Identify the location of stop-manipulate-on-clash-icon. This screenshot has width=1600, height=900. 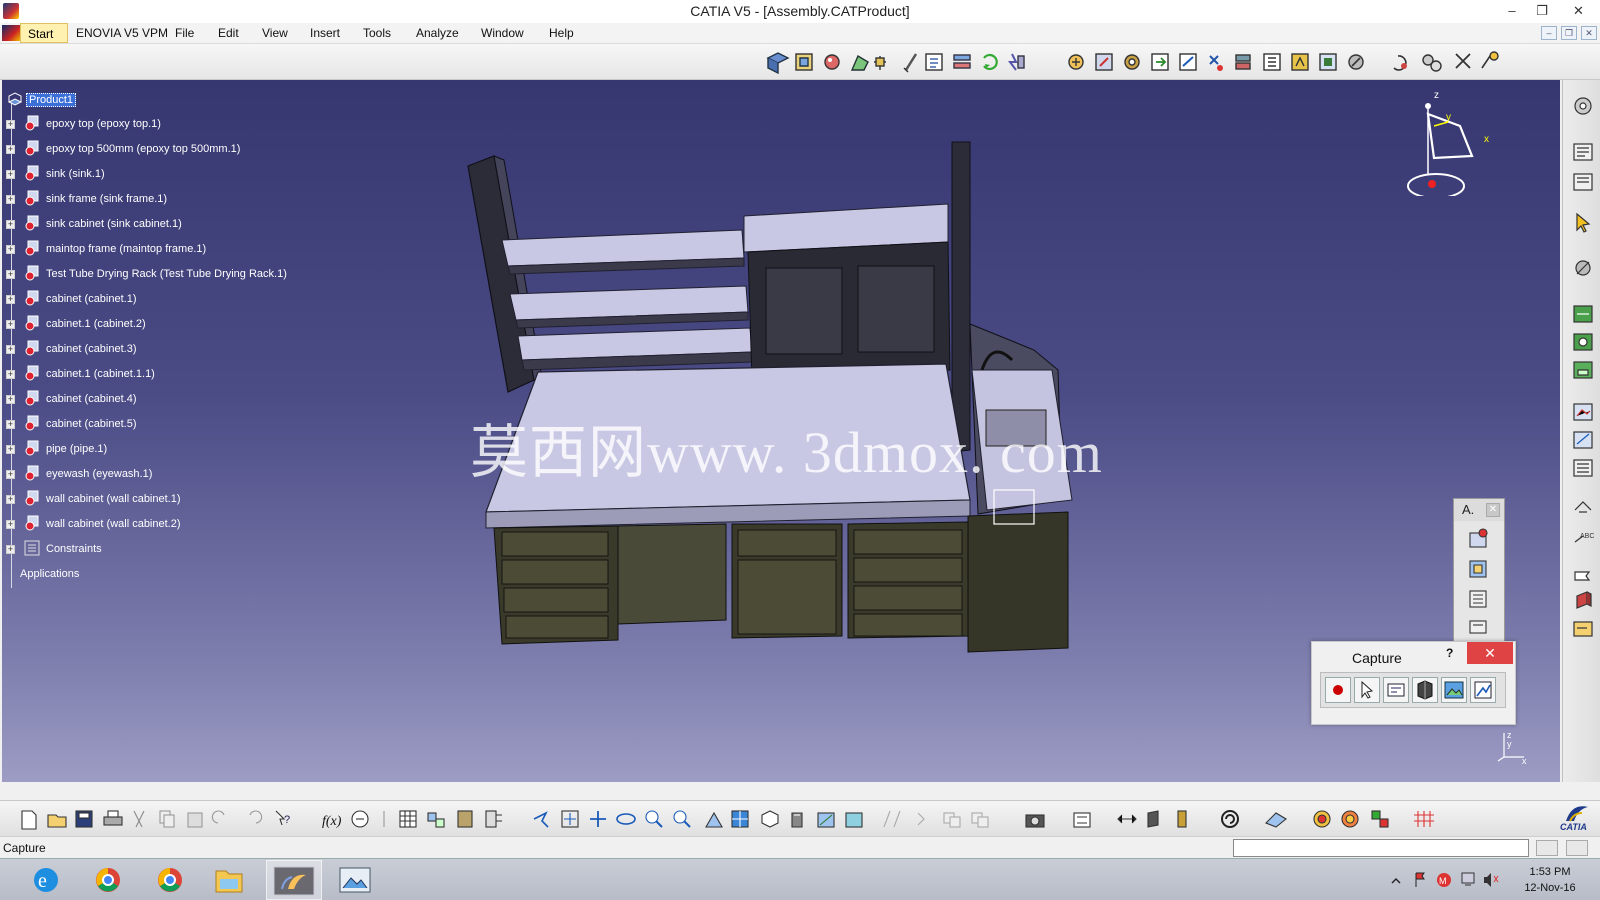
(1188, 62).